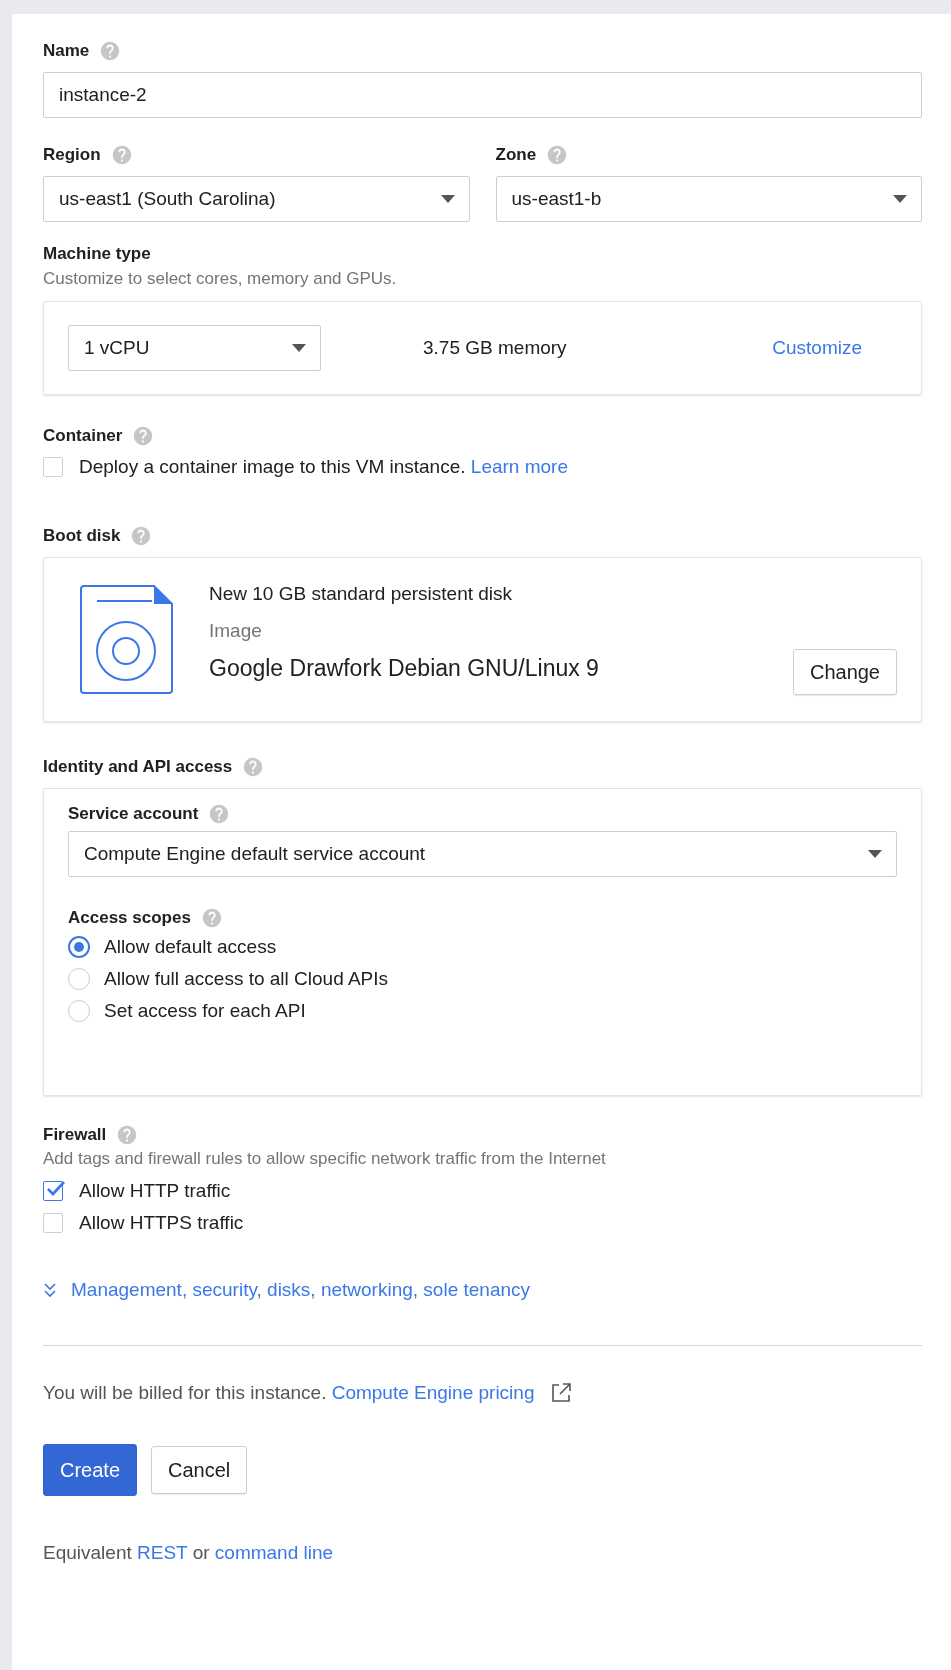 The image size is (951, 1670). Describe the element at coordinates (220, 279) in the screenshot. I see `field-description: Customize to select cores, memory and GPUs.` at that location.